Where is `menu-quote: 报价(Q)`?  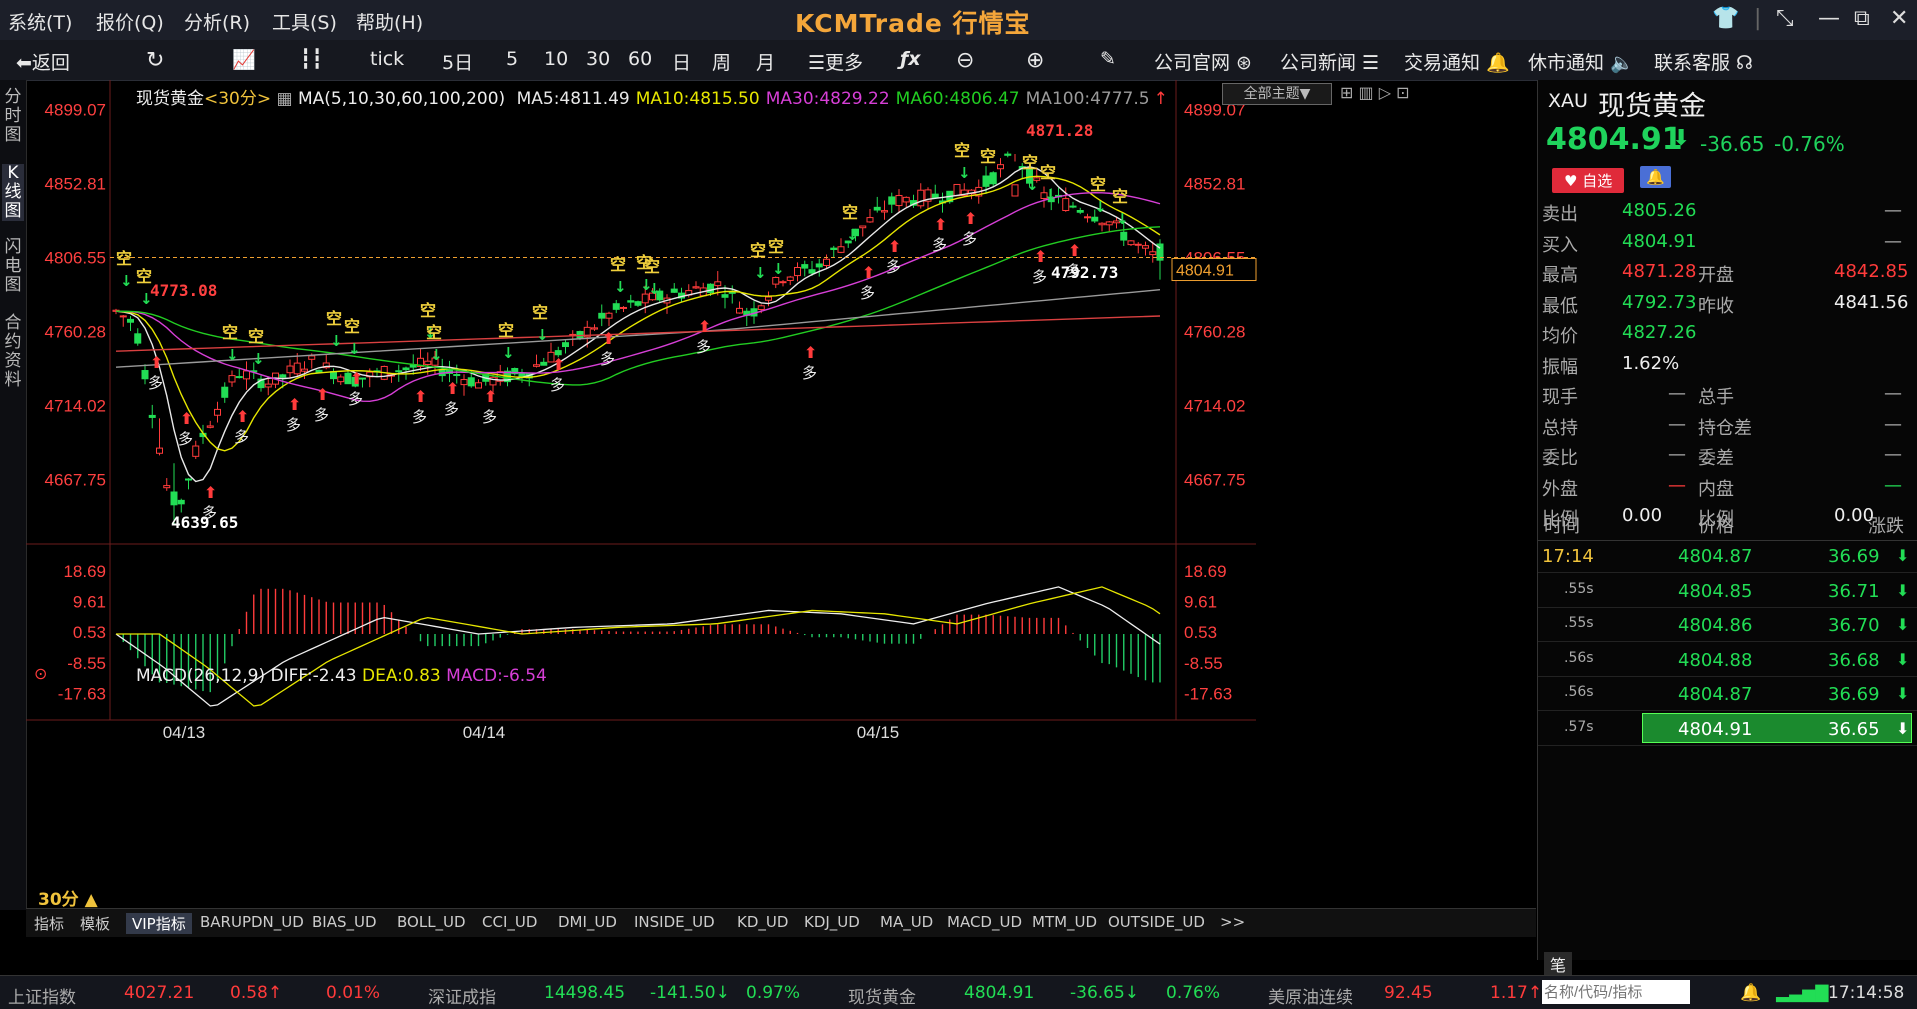
menu-quote: 报价(Q) is located at coordinates (130, 21).